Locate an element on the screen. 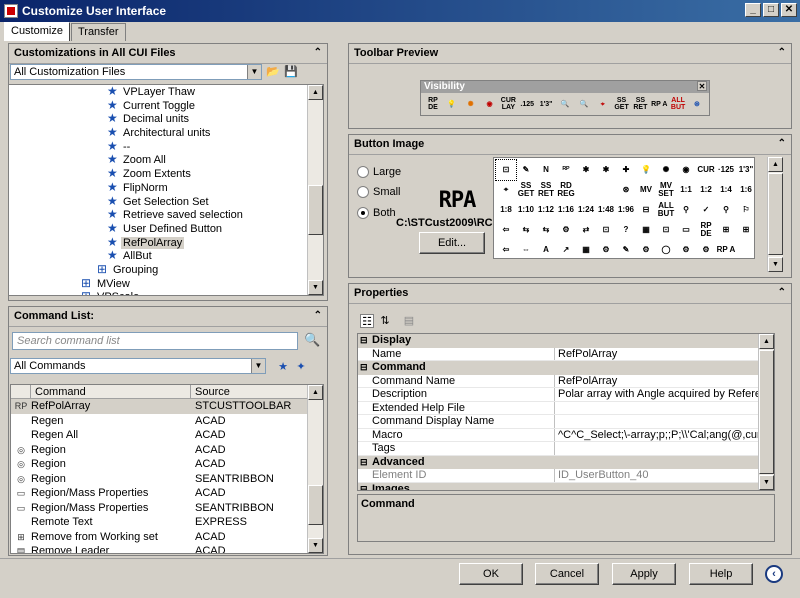 Image resolution: width=800 pixels, height=598 pixels. toolbar-button-icon: 💡 is located at coordinates (452, 104).